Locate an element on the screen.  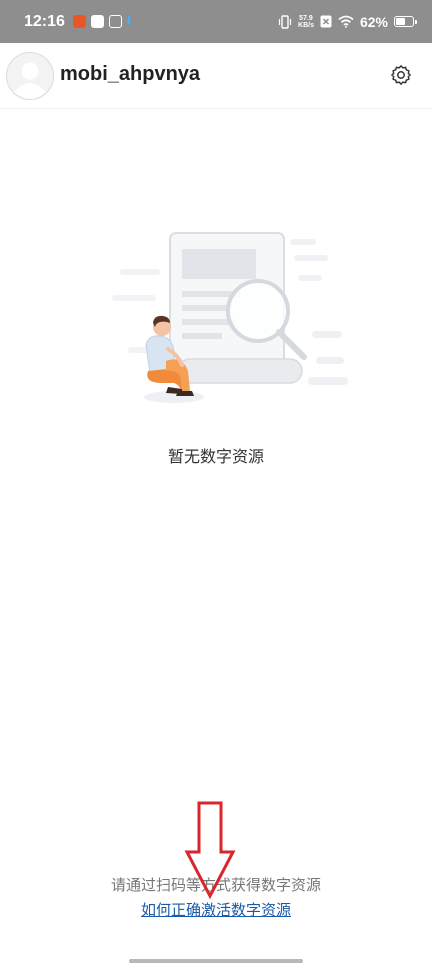
profile-header: mobi_ahpvnya is located at coordinates (216, 76).